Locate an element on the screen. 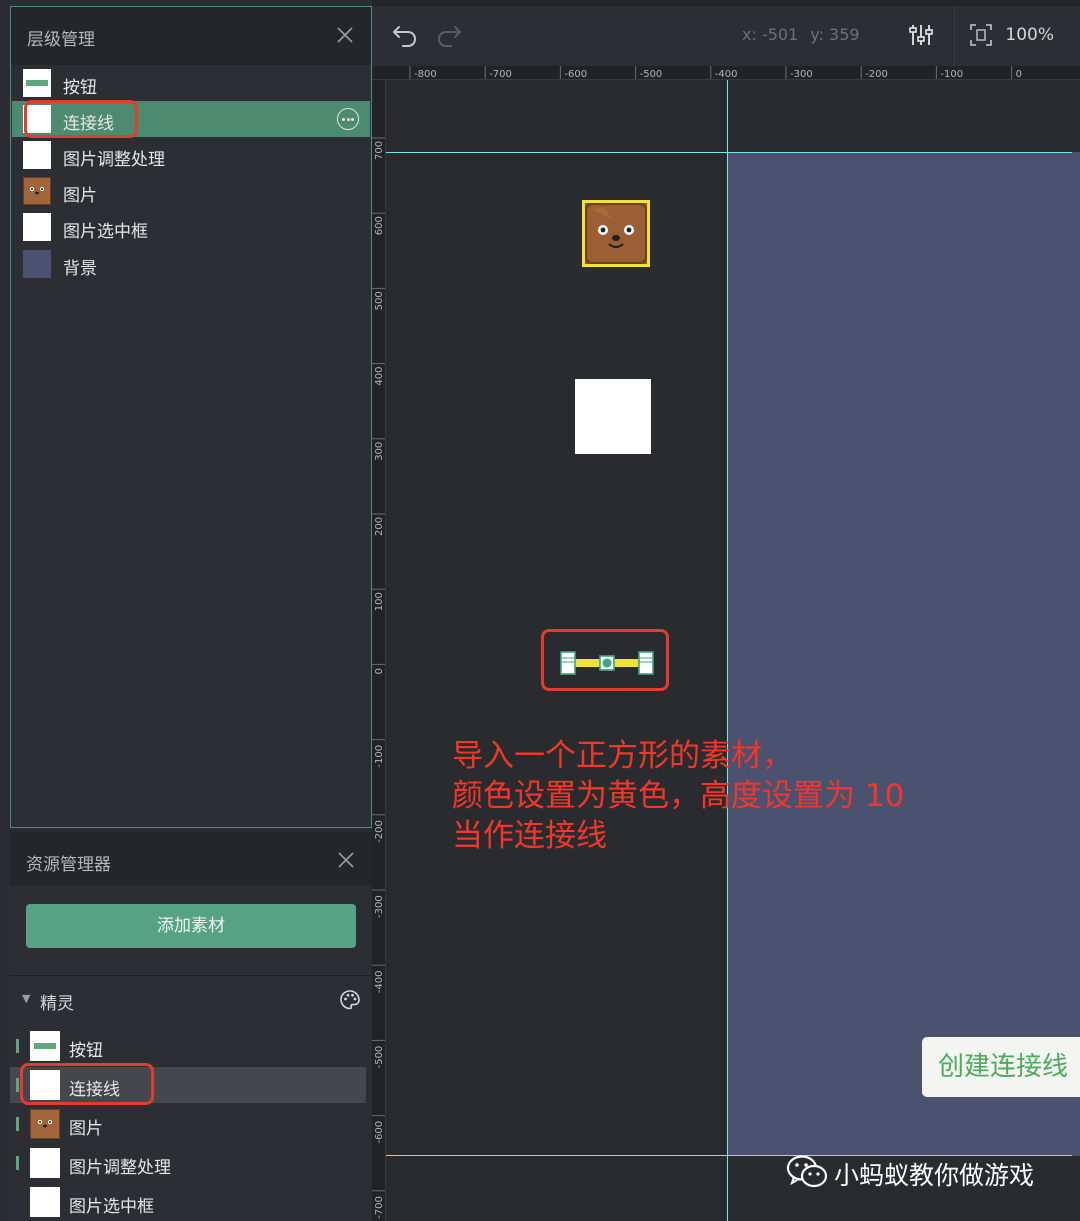 The height and width of the screenshot is (1221, 1080). adjust-sliders-icon is located at coordinates (921, 35).